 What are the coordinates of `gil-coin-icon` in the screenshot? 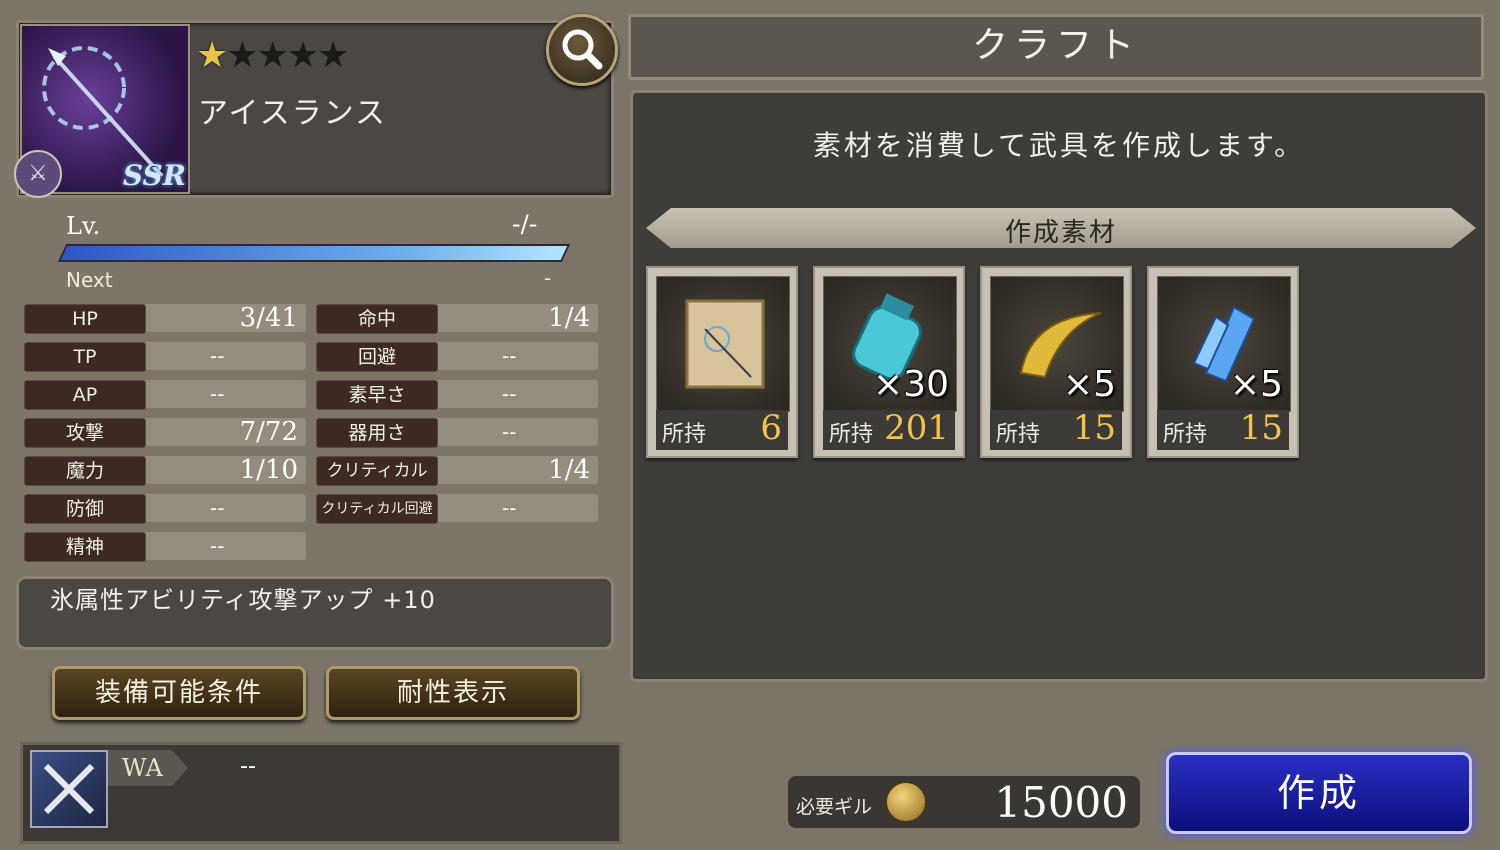 It's located at (906, 802).